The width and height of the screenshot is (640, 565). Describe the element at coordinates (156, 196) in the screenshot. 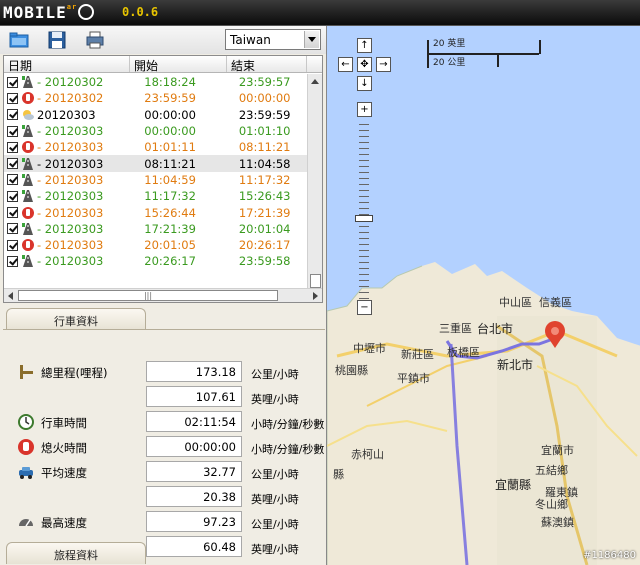

I see `table-row: - 20120303 11:17:32 15:26:43` at that location.